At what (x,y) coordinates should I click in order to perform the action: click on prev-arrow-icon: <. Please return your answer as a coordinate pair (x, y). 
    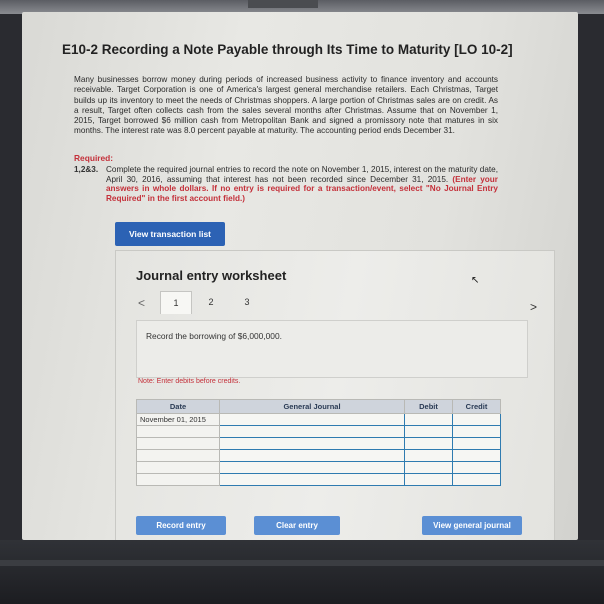
    Looking at the image, I should click on (141, 303).